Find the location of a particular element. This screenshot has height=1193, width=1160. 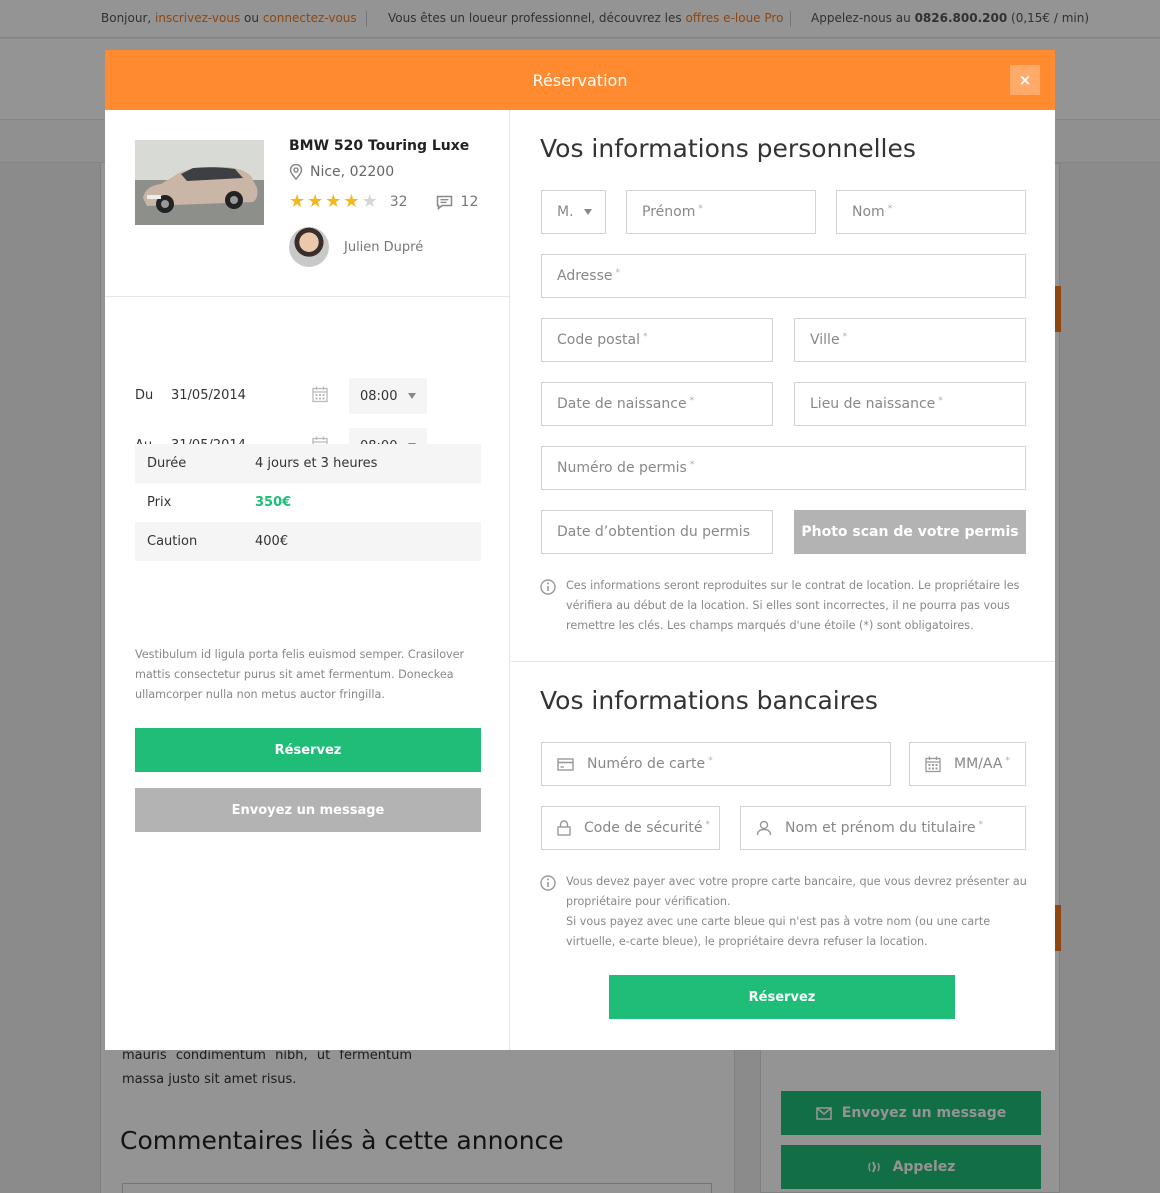

owner-name: Julien Dupré is located at coordinates (384, 247).